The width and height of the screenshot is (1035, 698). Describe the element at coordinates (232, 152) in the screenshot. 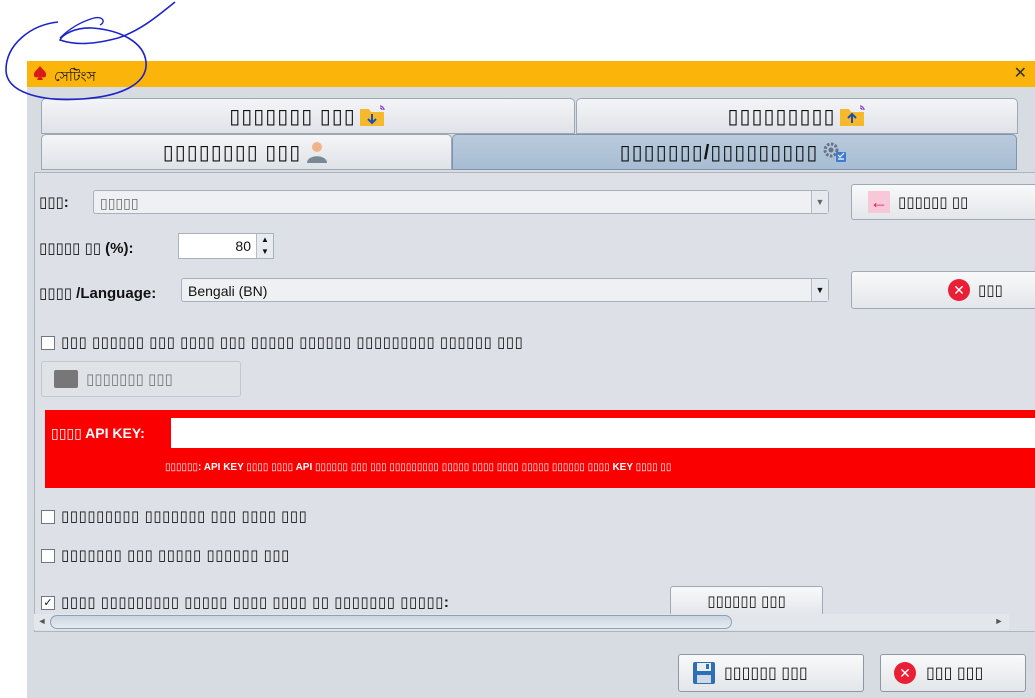

I see `tab-account-label: ▯▯▯▯▯▯▯▯ ▯▯▯` at that location.